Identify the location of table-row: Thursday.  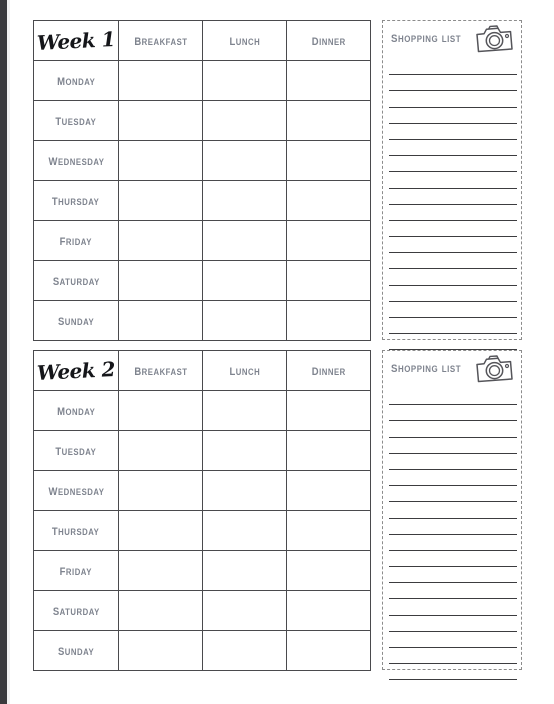
(202, 200).